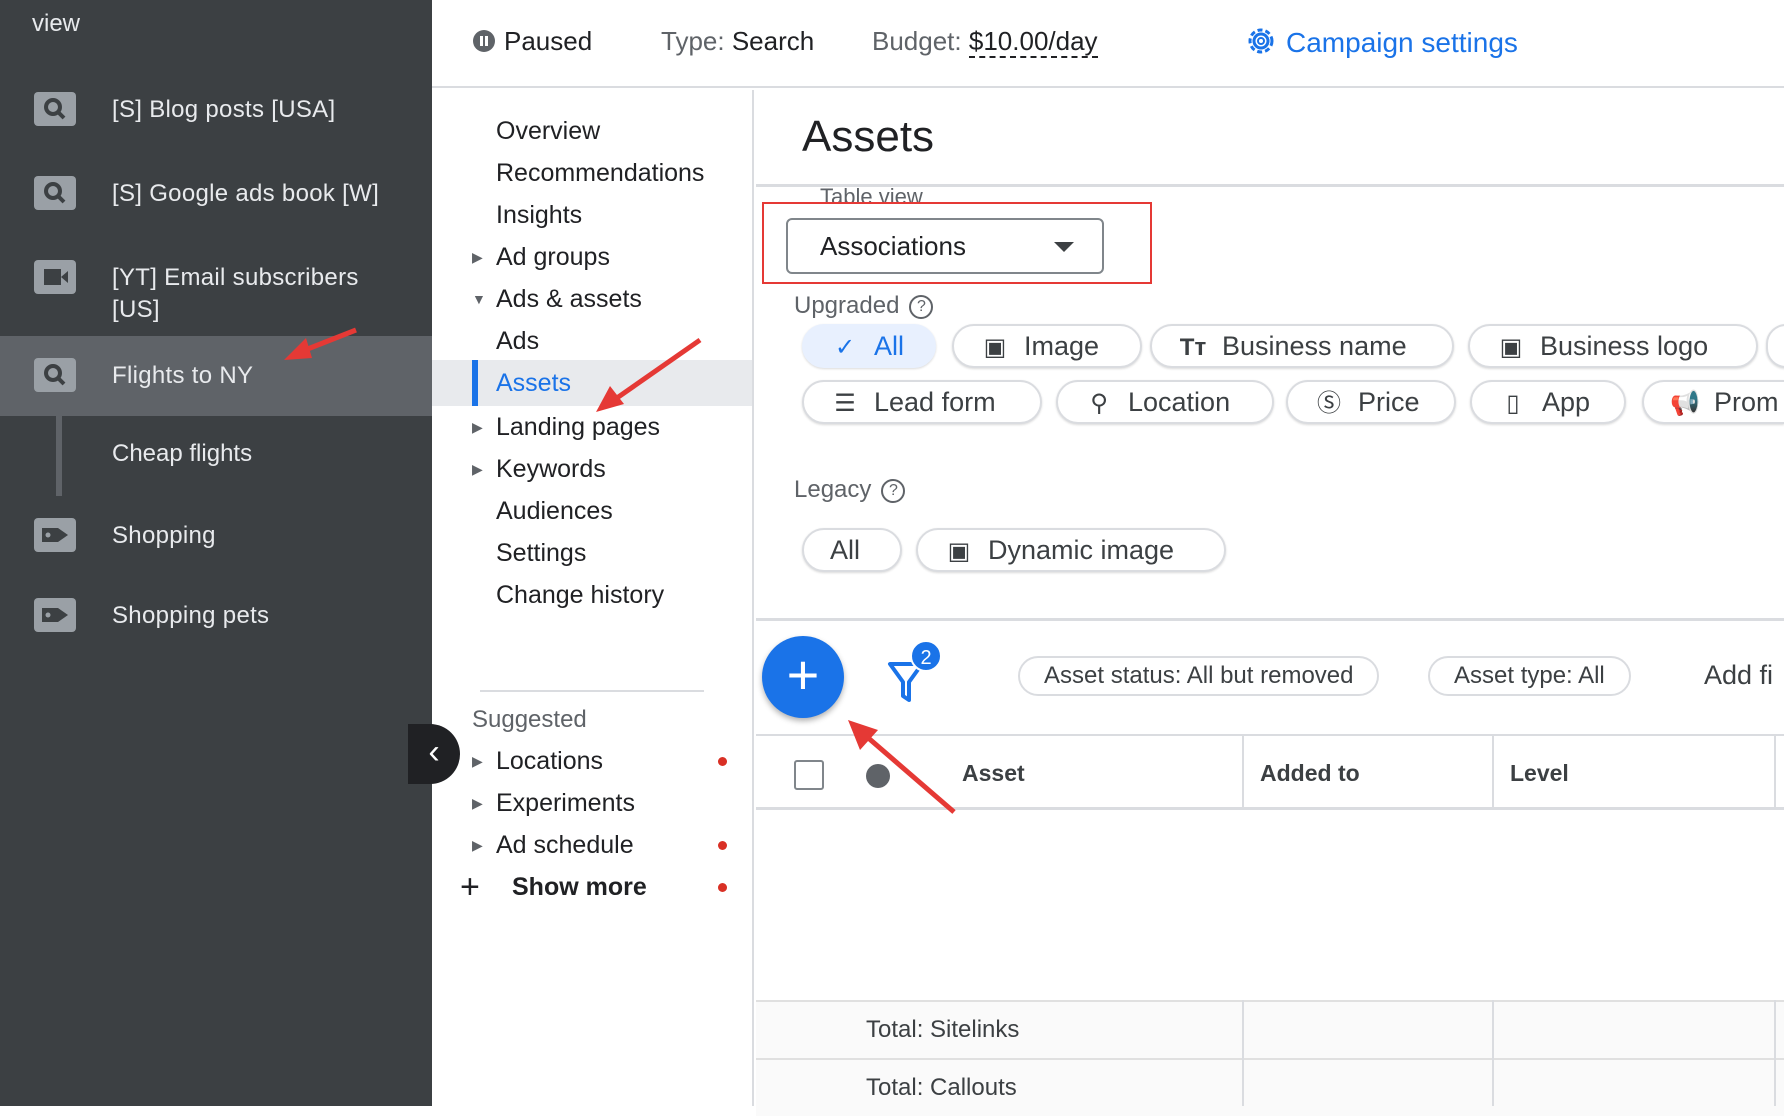 The width and height of the screenshot is (1784, 1116). What do you see at coordinates (216, 376) in the screenshot?
I see `campaign-item-flights-to-ny: Flights to NY` at bounding box center [216, 376].